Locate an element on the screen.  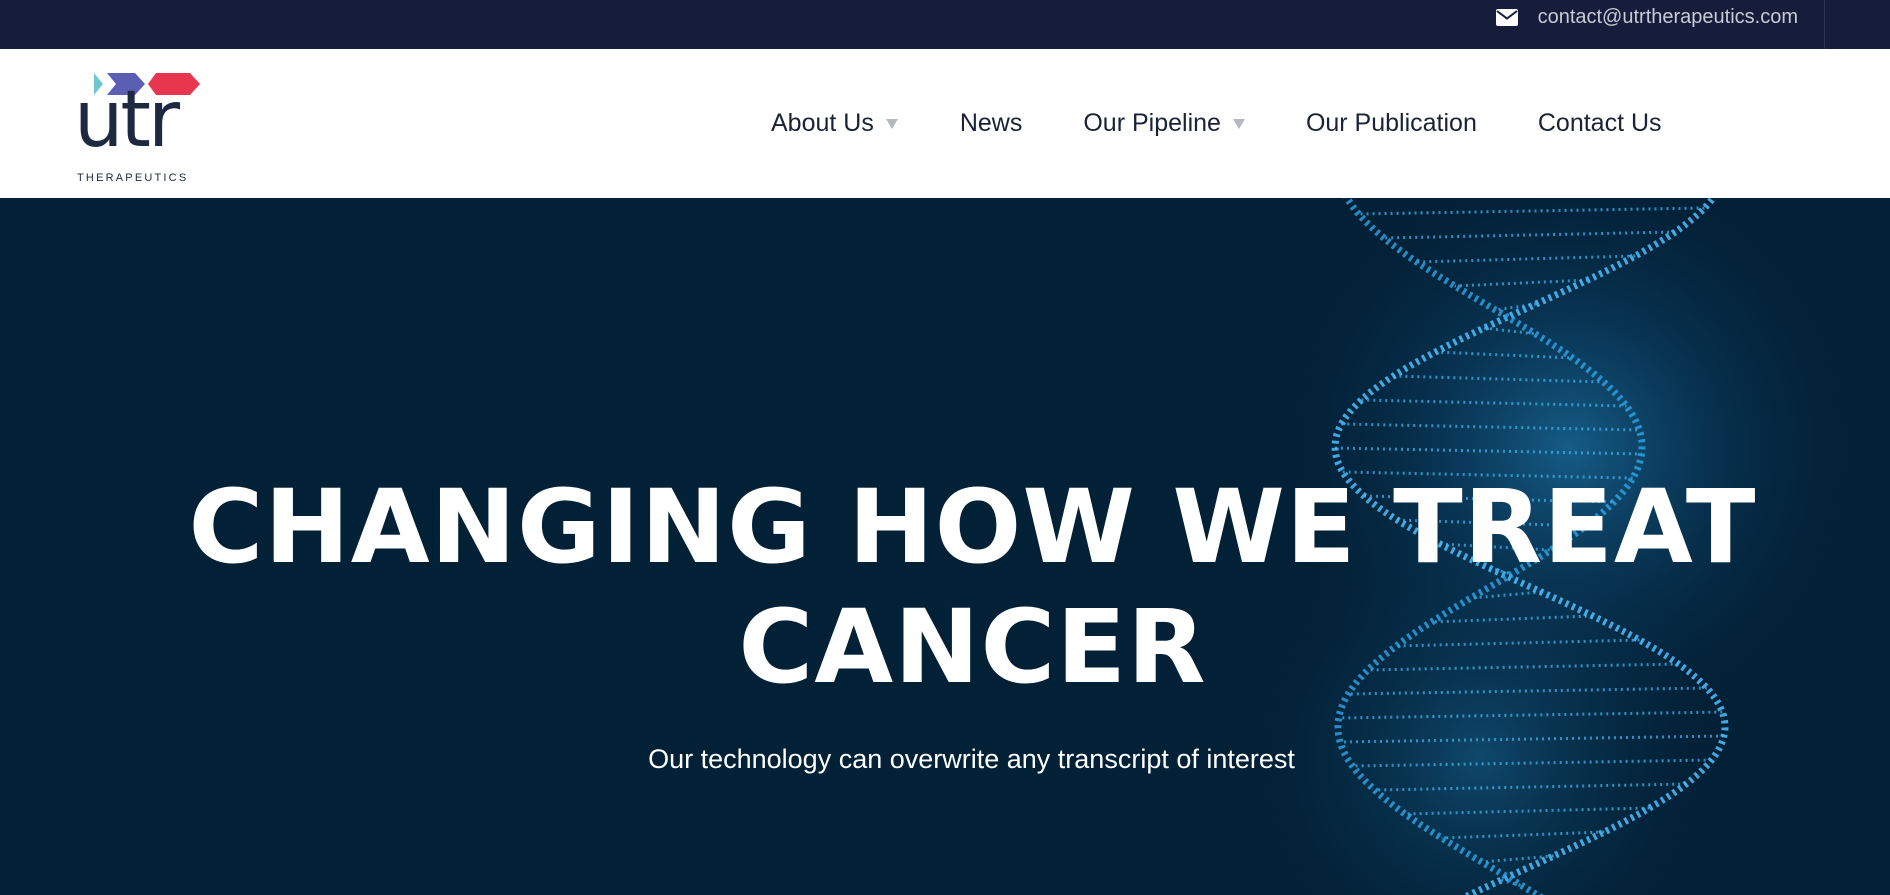
hero-headline-line2: CANCER is located at coordinates (972, 647).